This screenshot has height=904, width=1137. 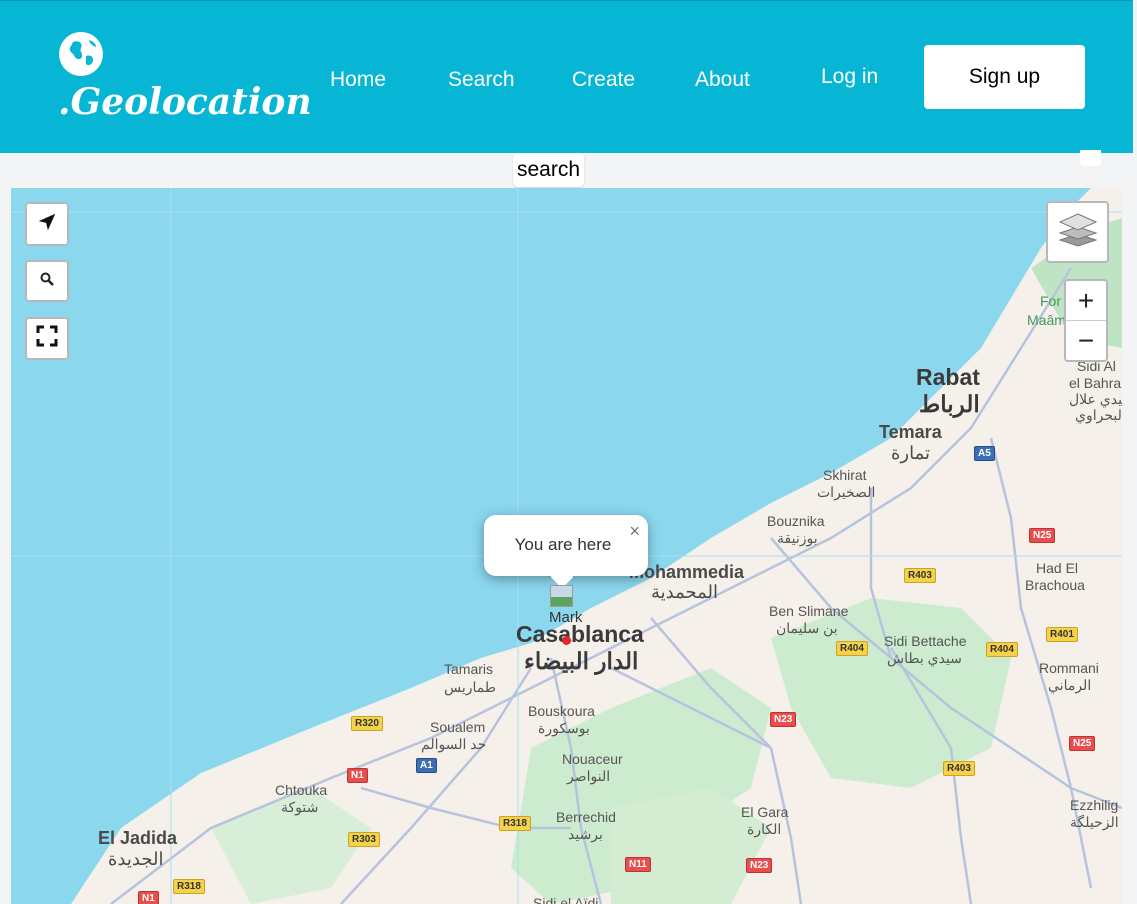 What do you see at coordinates (1095, 383) in the screenshot?
I see `city-el-bahra: el Bahra` at bounding box center [1095, 383].